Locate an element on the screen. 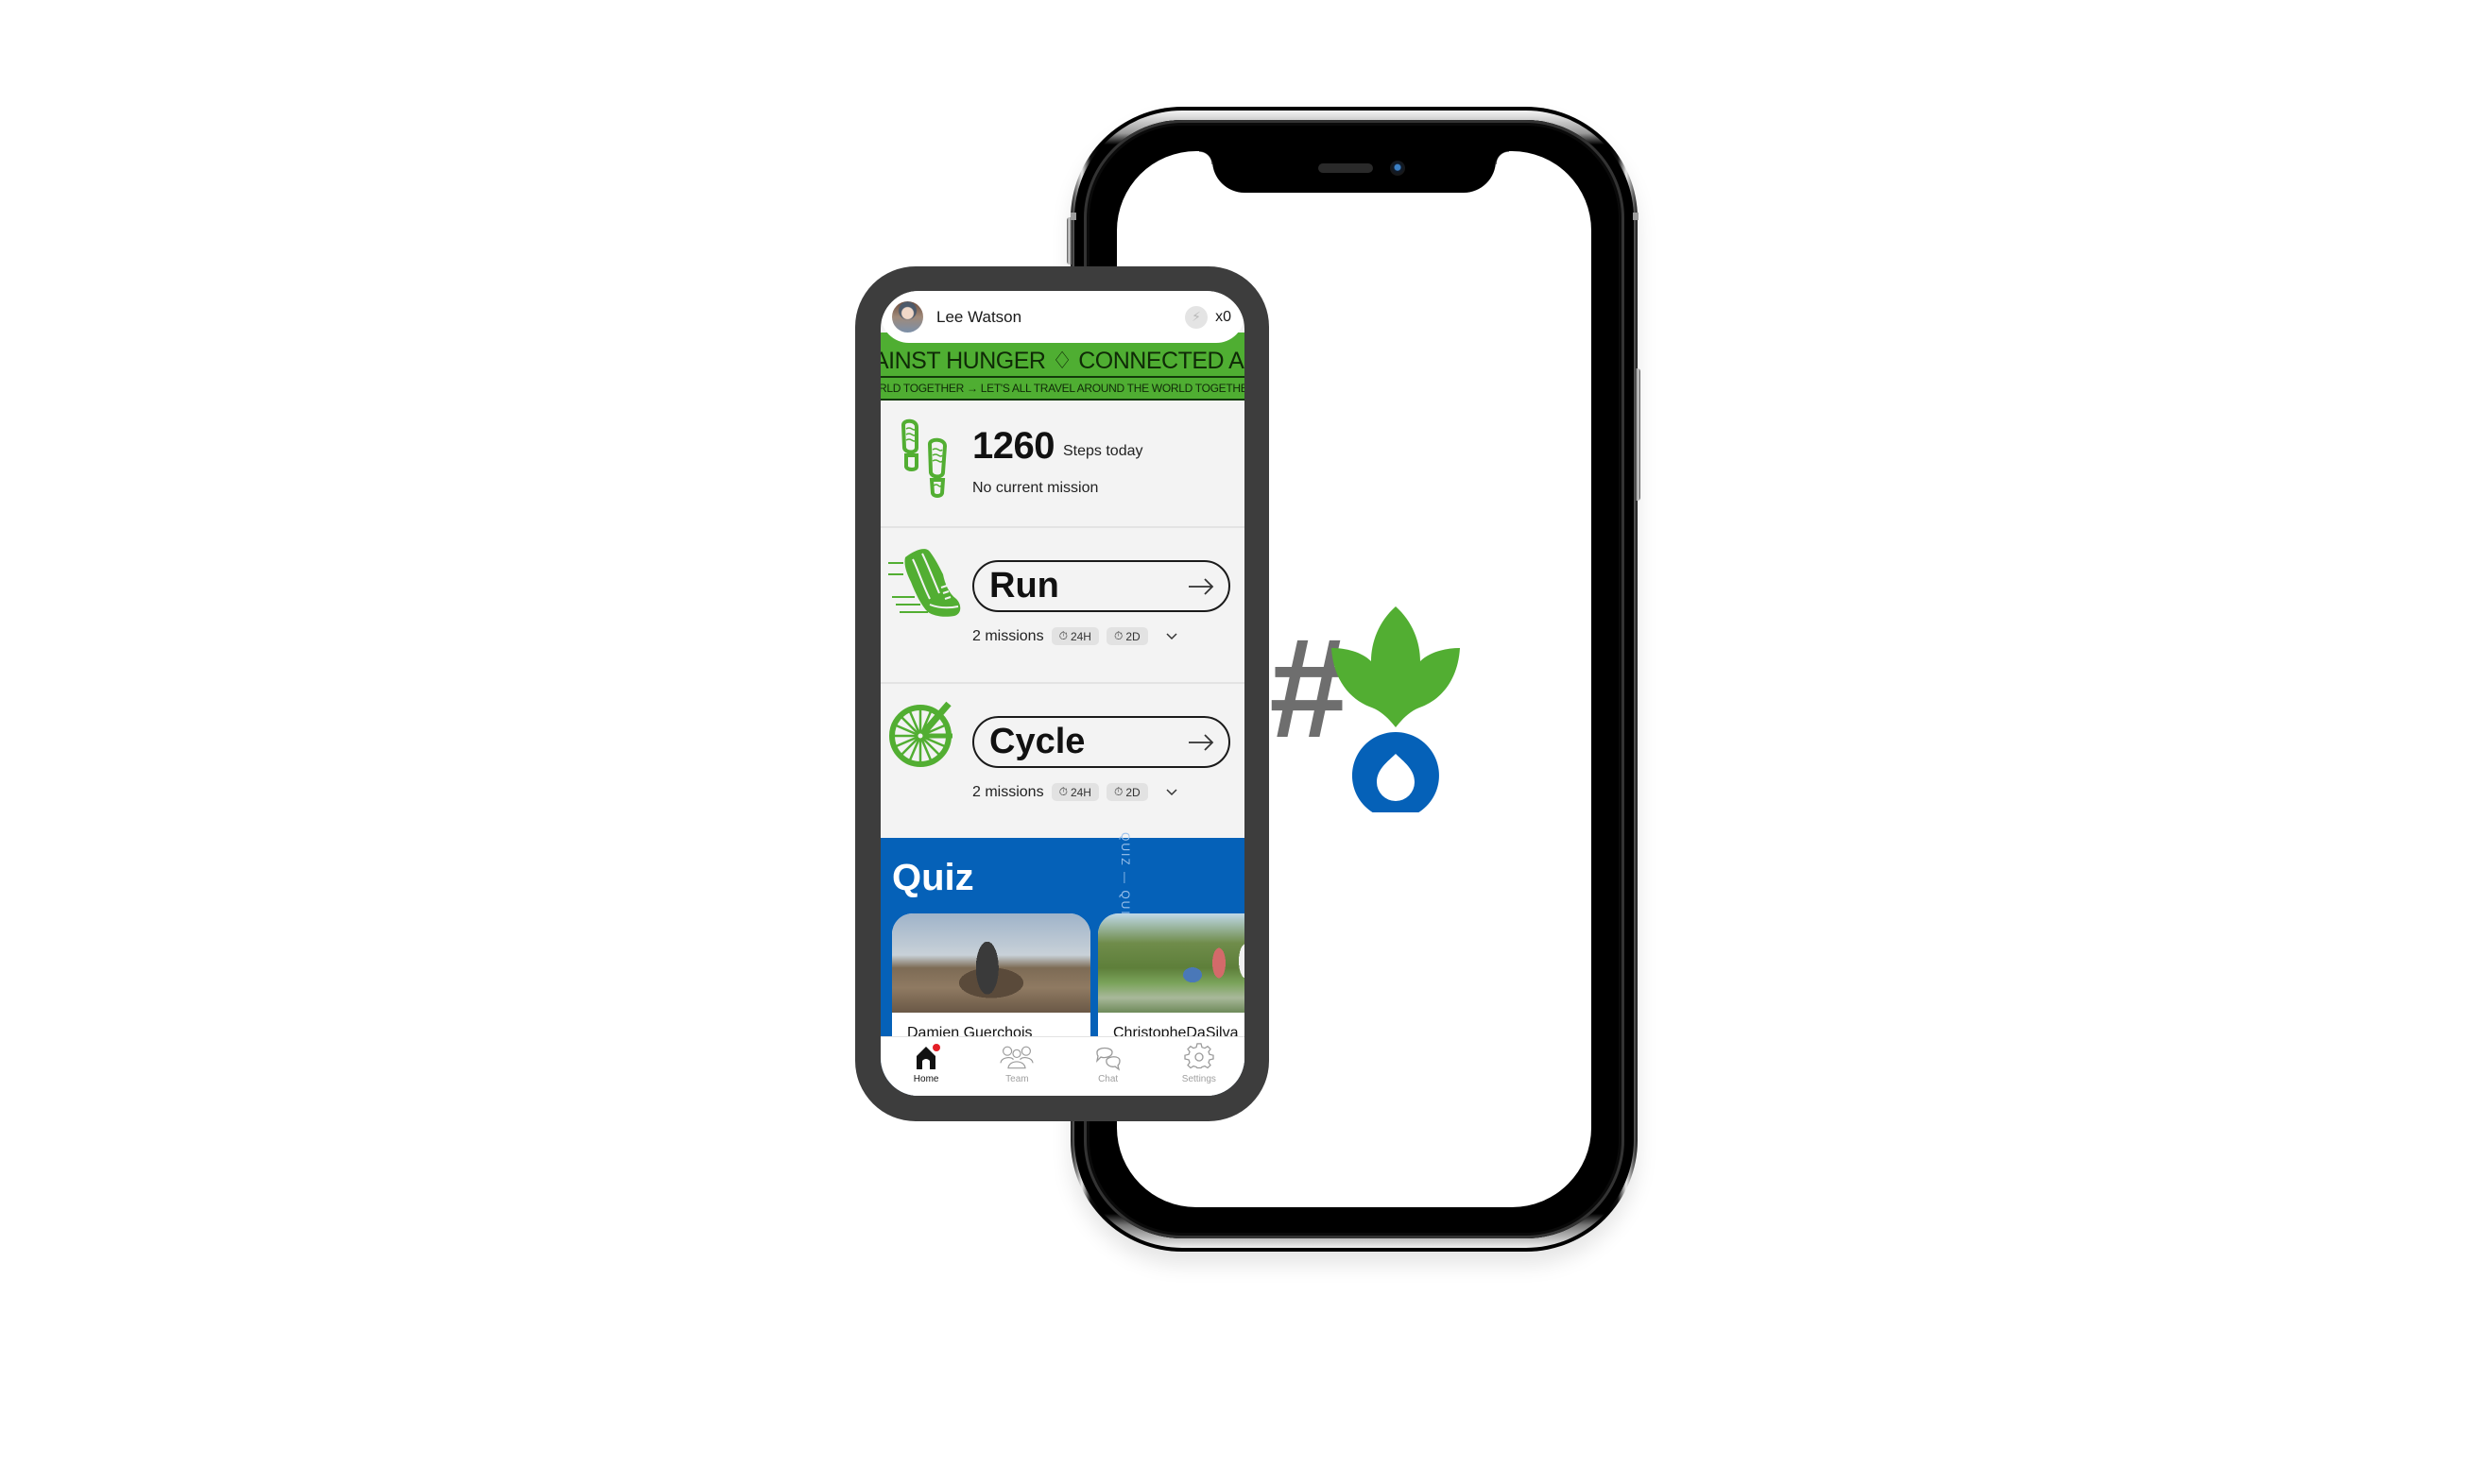 The height and width of the screenshot is (1484, 2488). run-button: Run is located at coordinates (1101, 586).